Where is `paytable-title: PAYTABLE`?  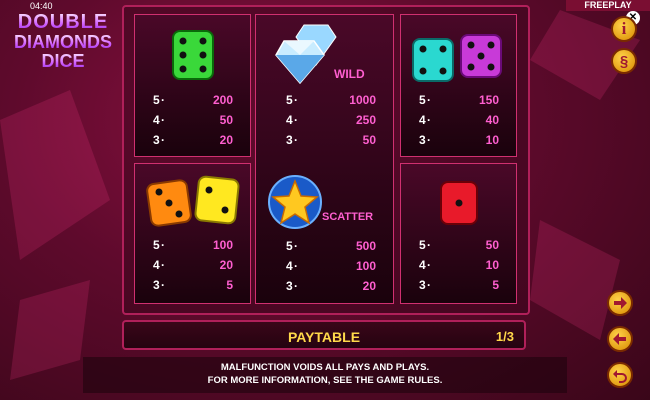
paytable-title: PAYTABLE is located at coordinates (324, 337).